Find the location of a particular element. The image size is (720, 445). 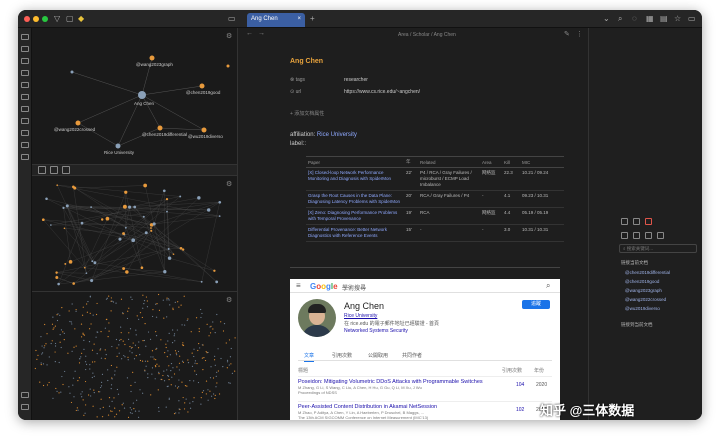

more-options-icon: ⋮ is located at coordinates (579, 34).